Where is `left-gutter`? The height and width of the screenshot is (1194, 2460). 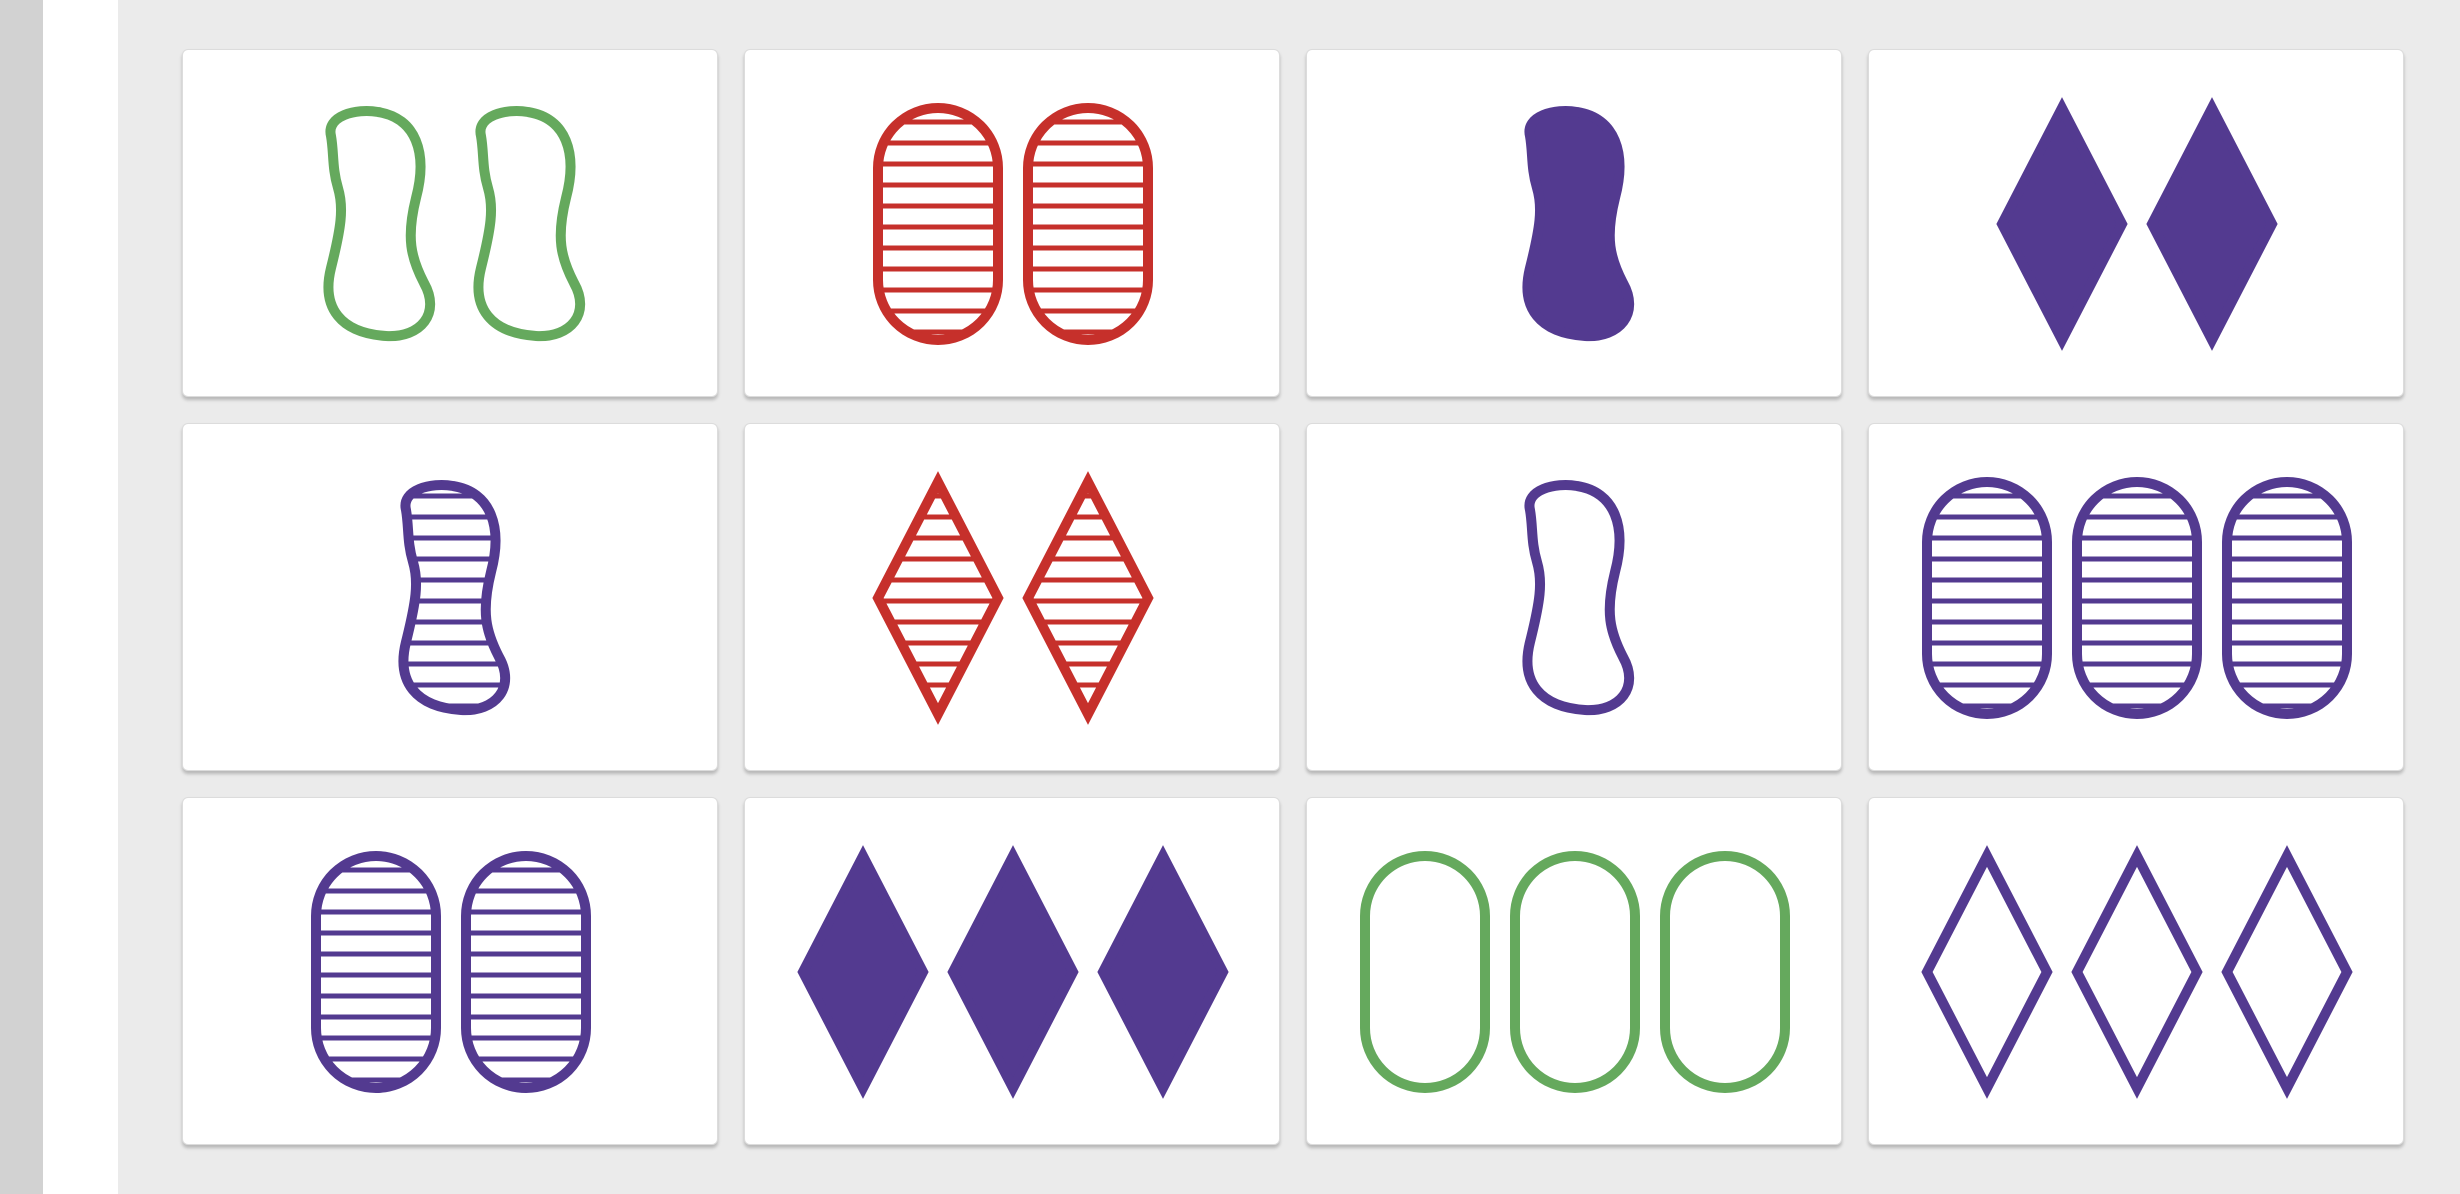 left-gutter is located at coordinates (80, 597).